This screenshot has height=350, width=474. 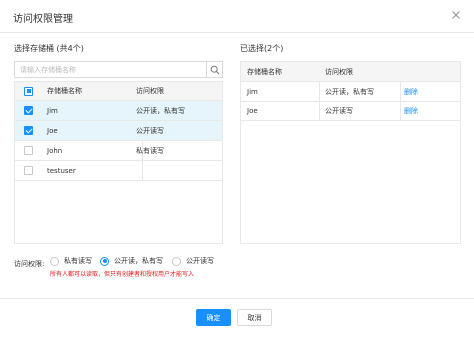 I want to click on bucket-search, so click(x=118, y=69).